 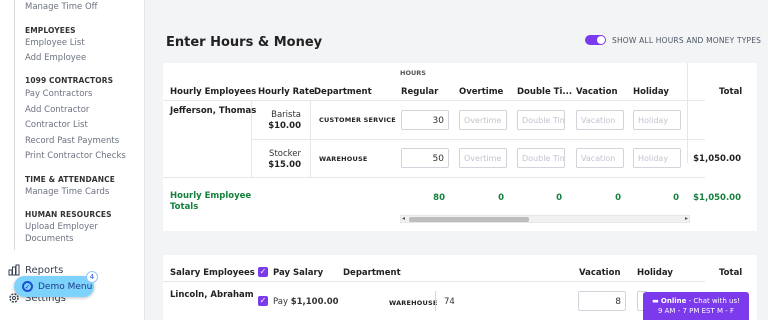 I want to click on col-salary-department: Department, so click(x=372, y=273).